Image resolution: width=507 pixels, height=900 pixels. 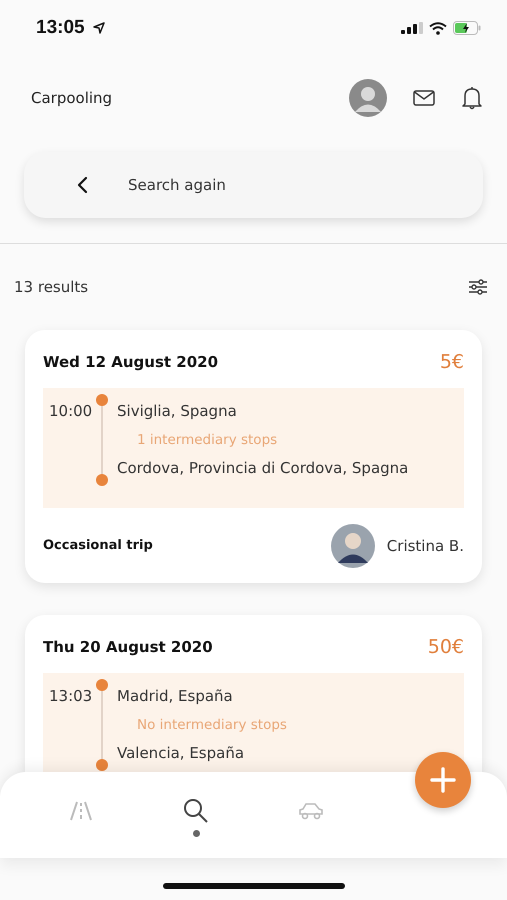 What do you see at coordinates (98, 545) in the screenshot?
I see `trip-type: Occasional trip` at bounding box center [98, 545].